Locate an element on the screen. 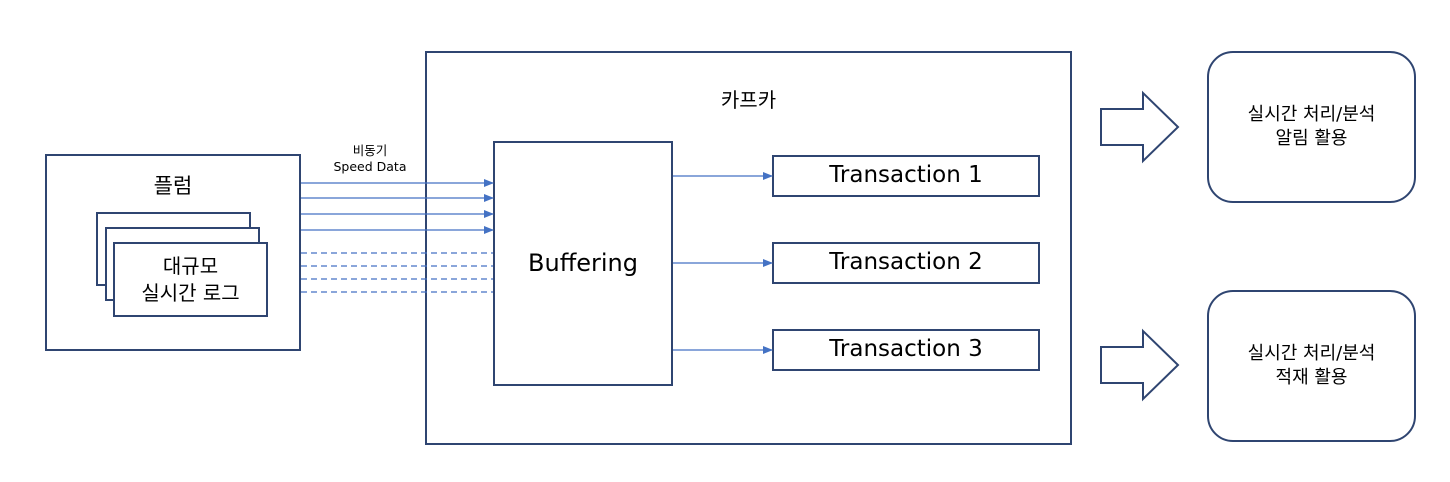 Image resolution: width=1450 pixels, height=482 pixels. block-arrow-to-alert is located at coordinates (1140, 127).